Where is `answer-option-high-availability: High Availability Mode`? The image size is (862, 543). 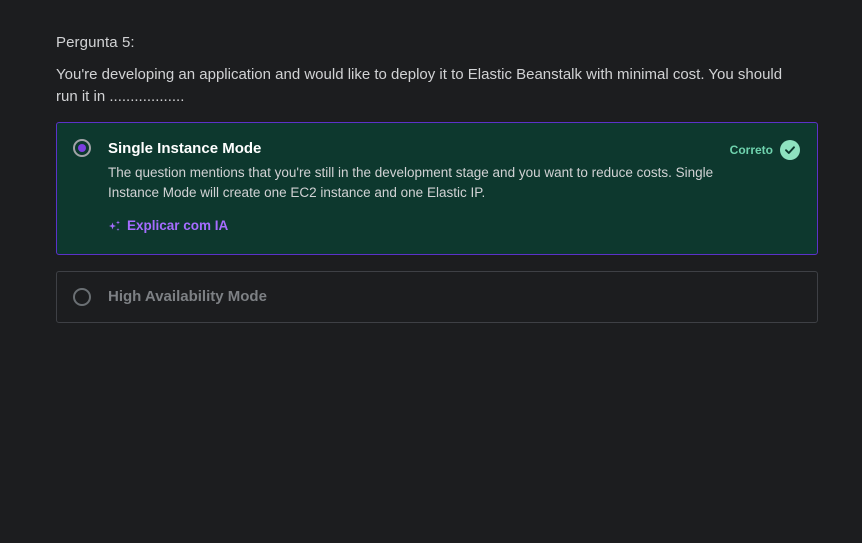
answer-option-high-availability: High Availability Mode is located at coordinates (437, 297).